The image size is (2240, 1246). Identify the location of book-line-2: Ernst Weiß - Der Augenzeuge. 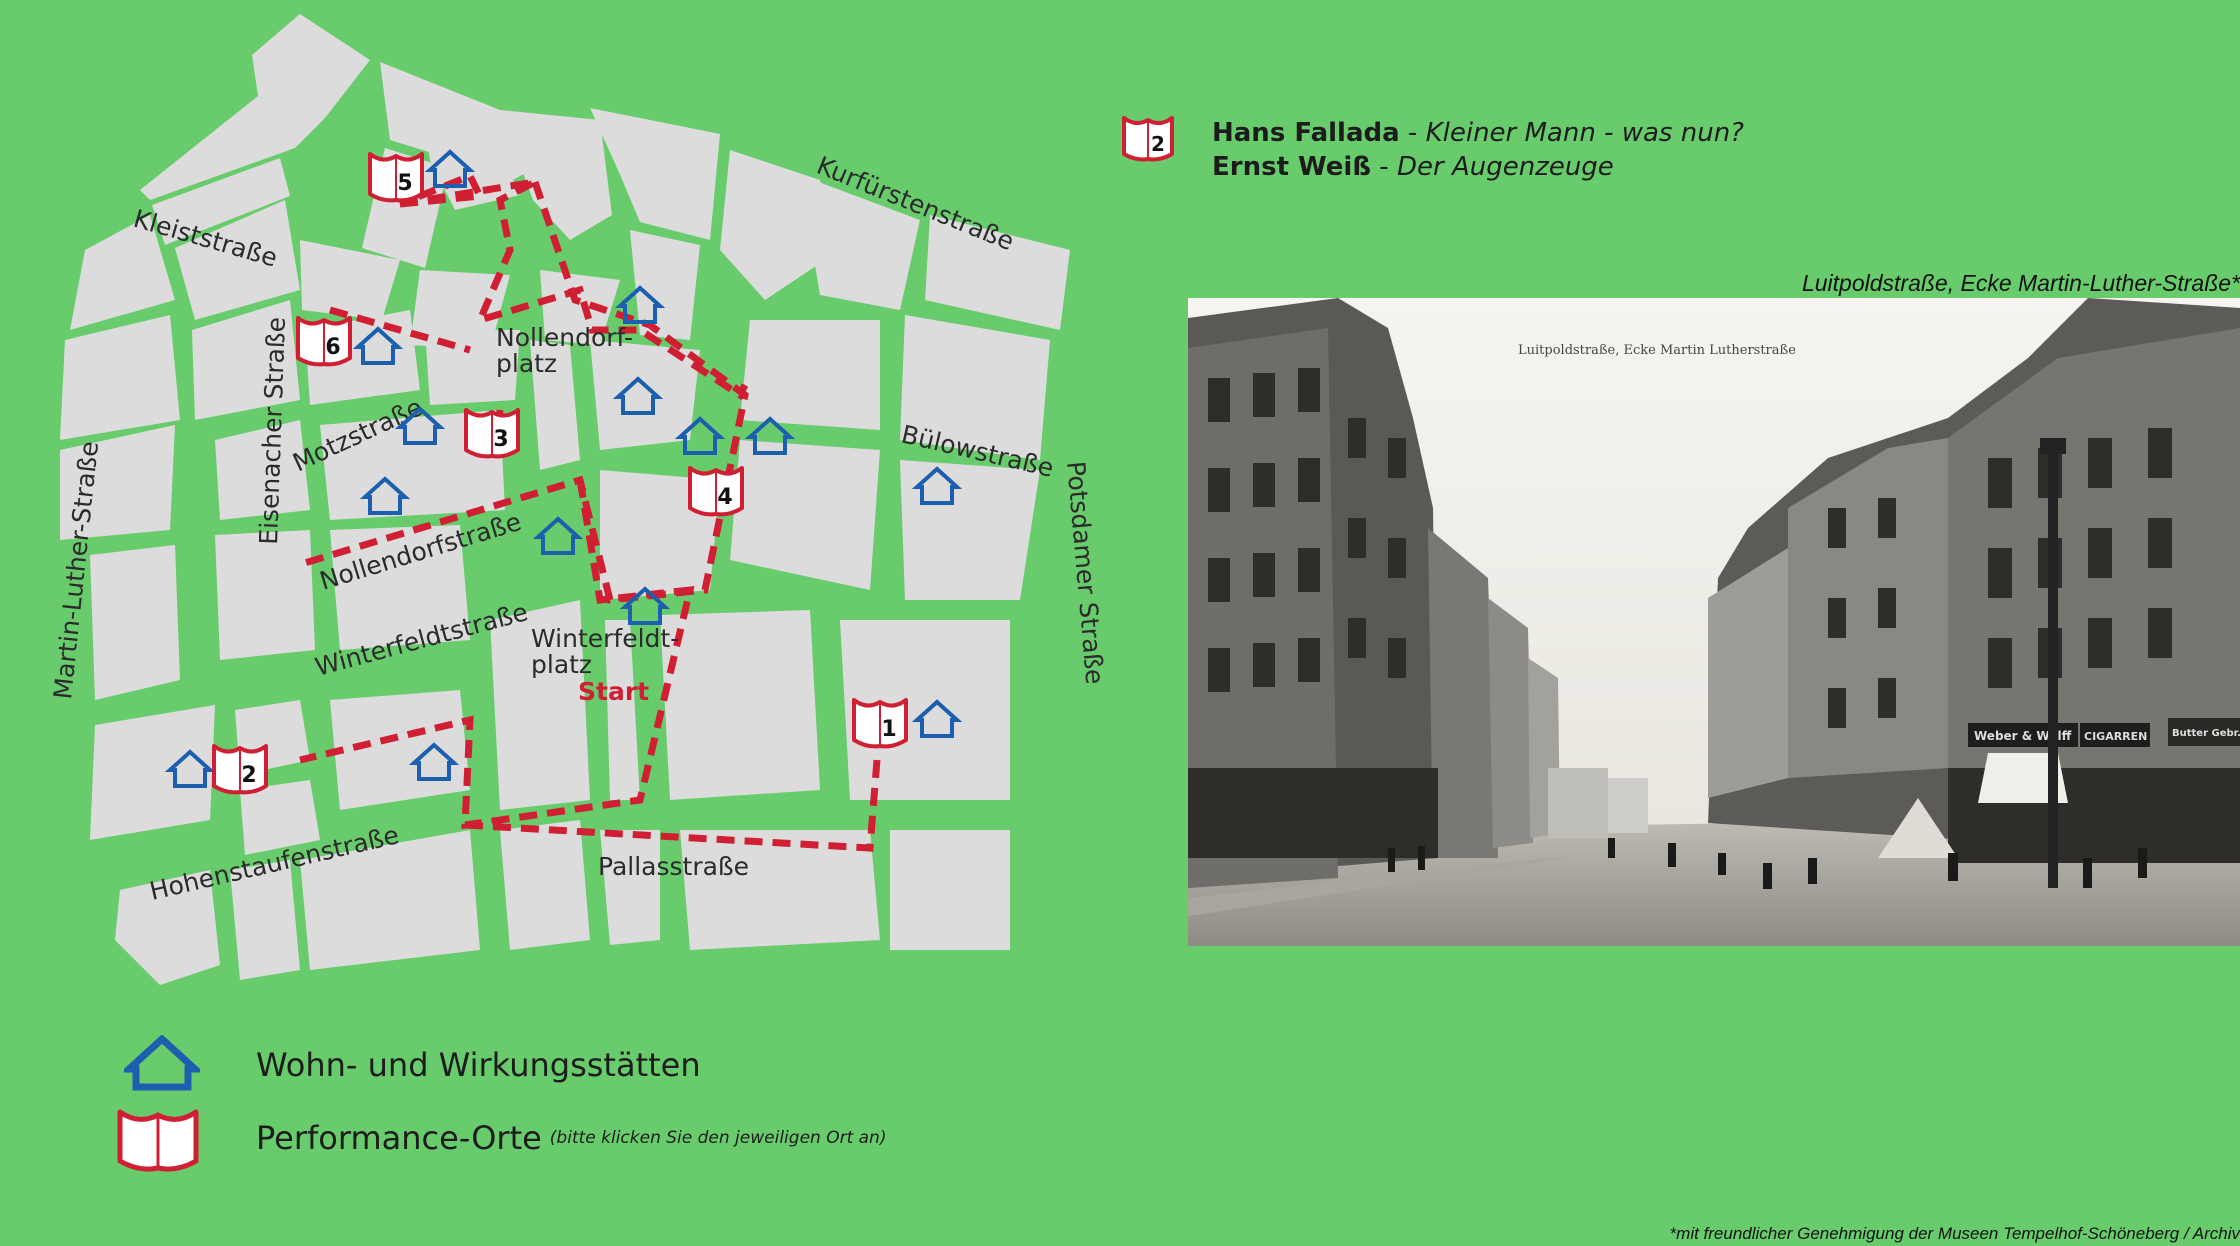
(1478, 167).